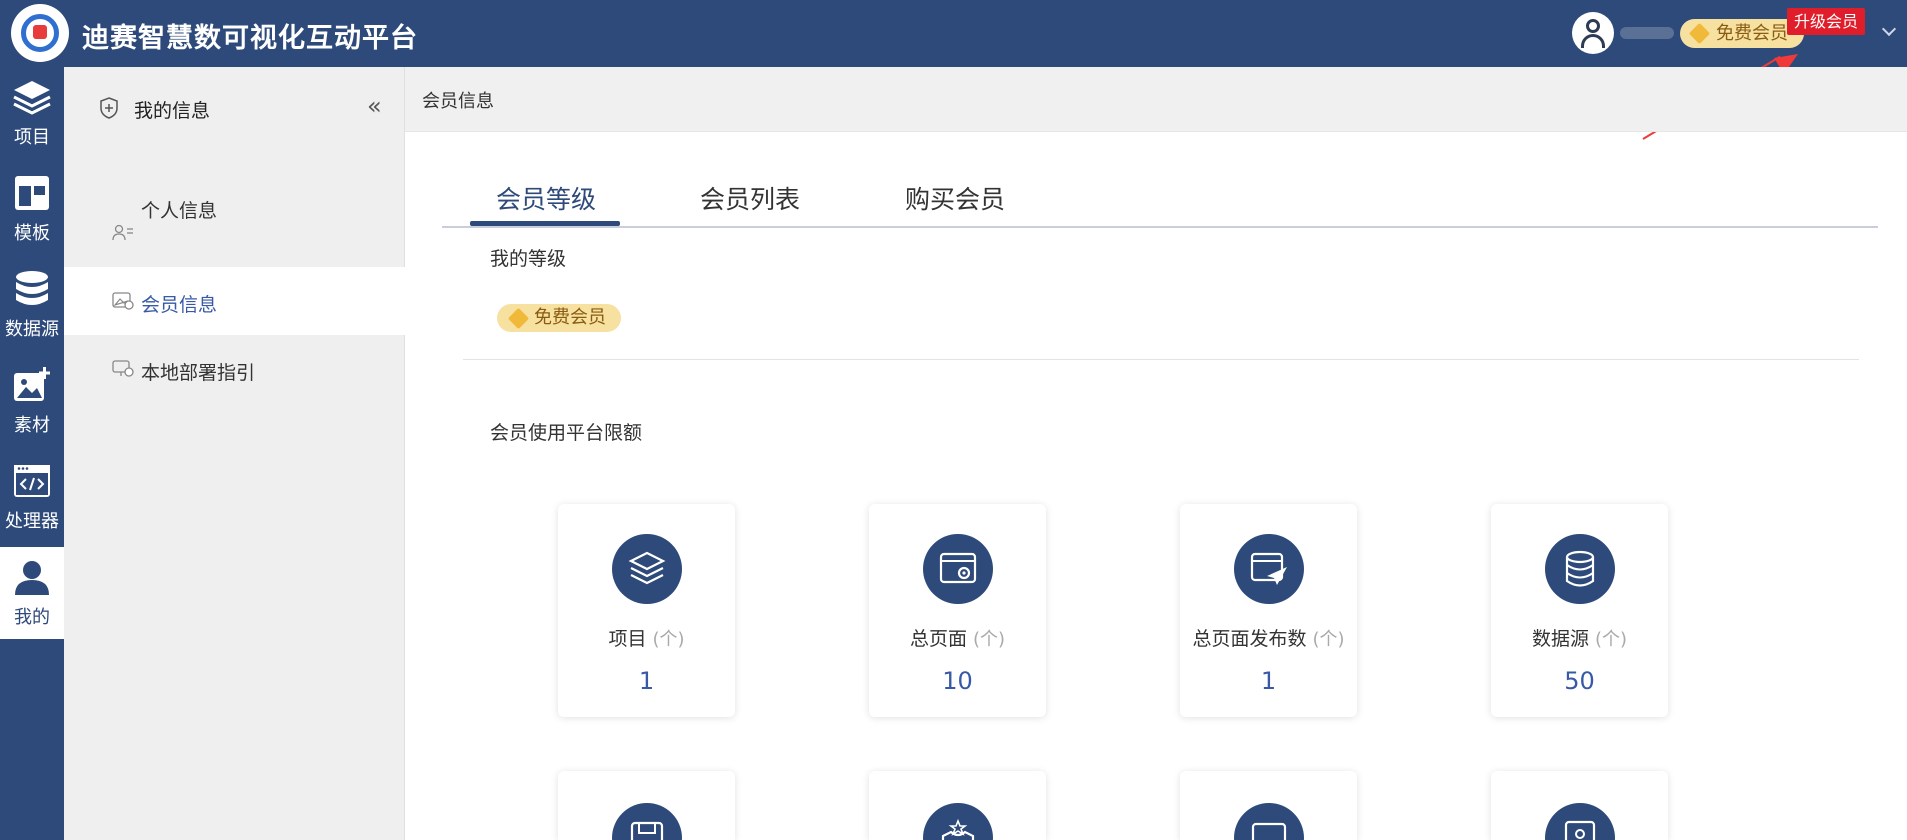  I want to click on limit-card-value: 50, so click(1579, 681).